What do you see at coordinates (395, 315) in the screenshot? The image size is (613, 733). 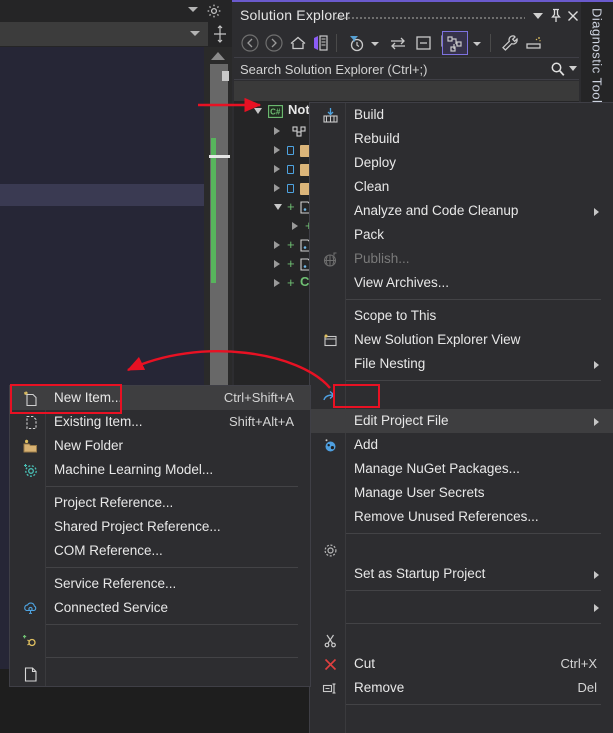 I see `menu-item-label: Scope to This` at bounding box center [395, 315].